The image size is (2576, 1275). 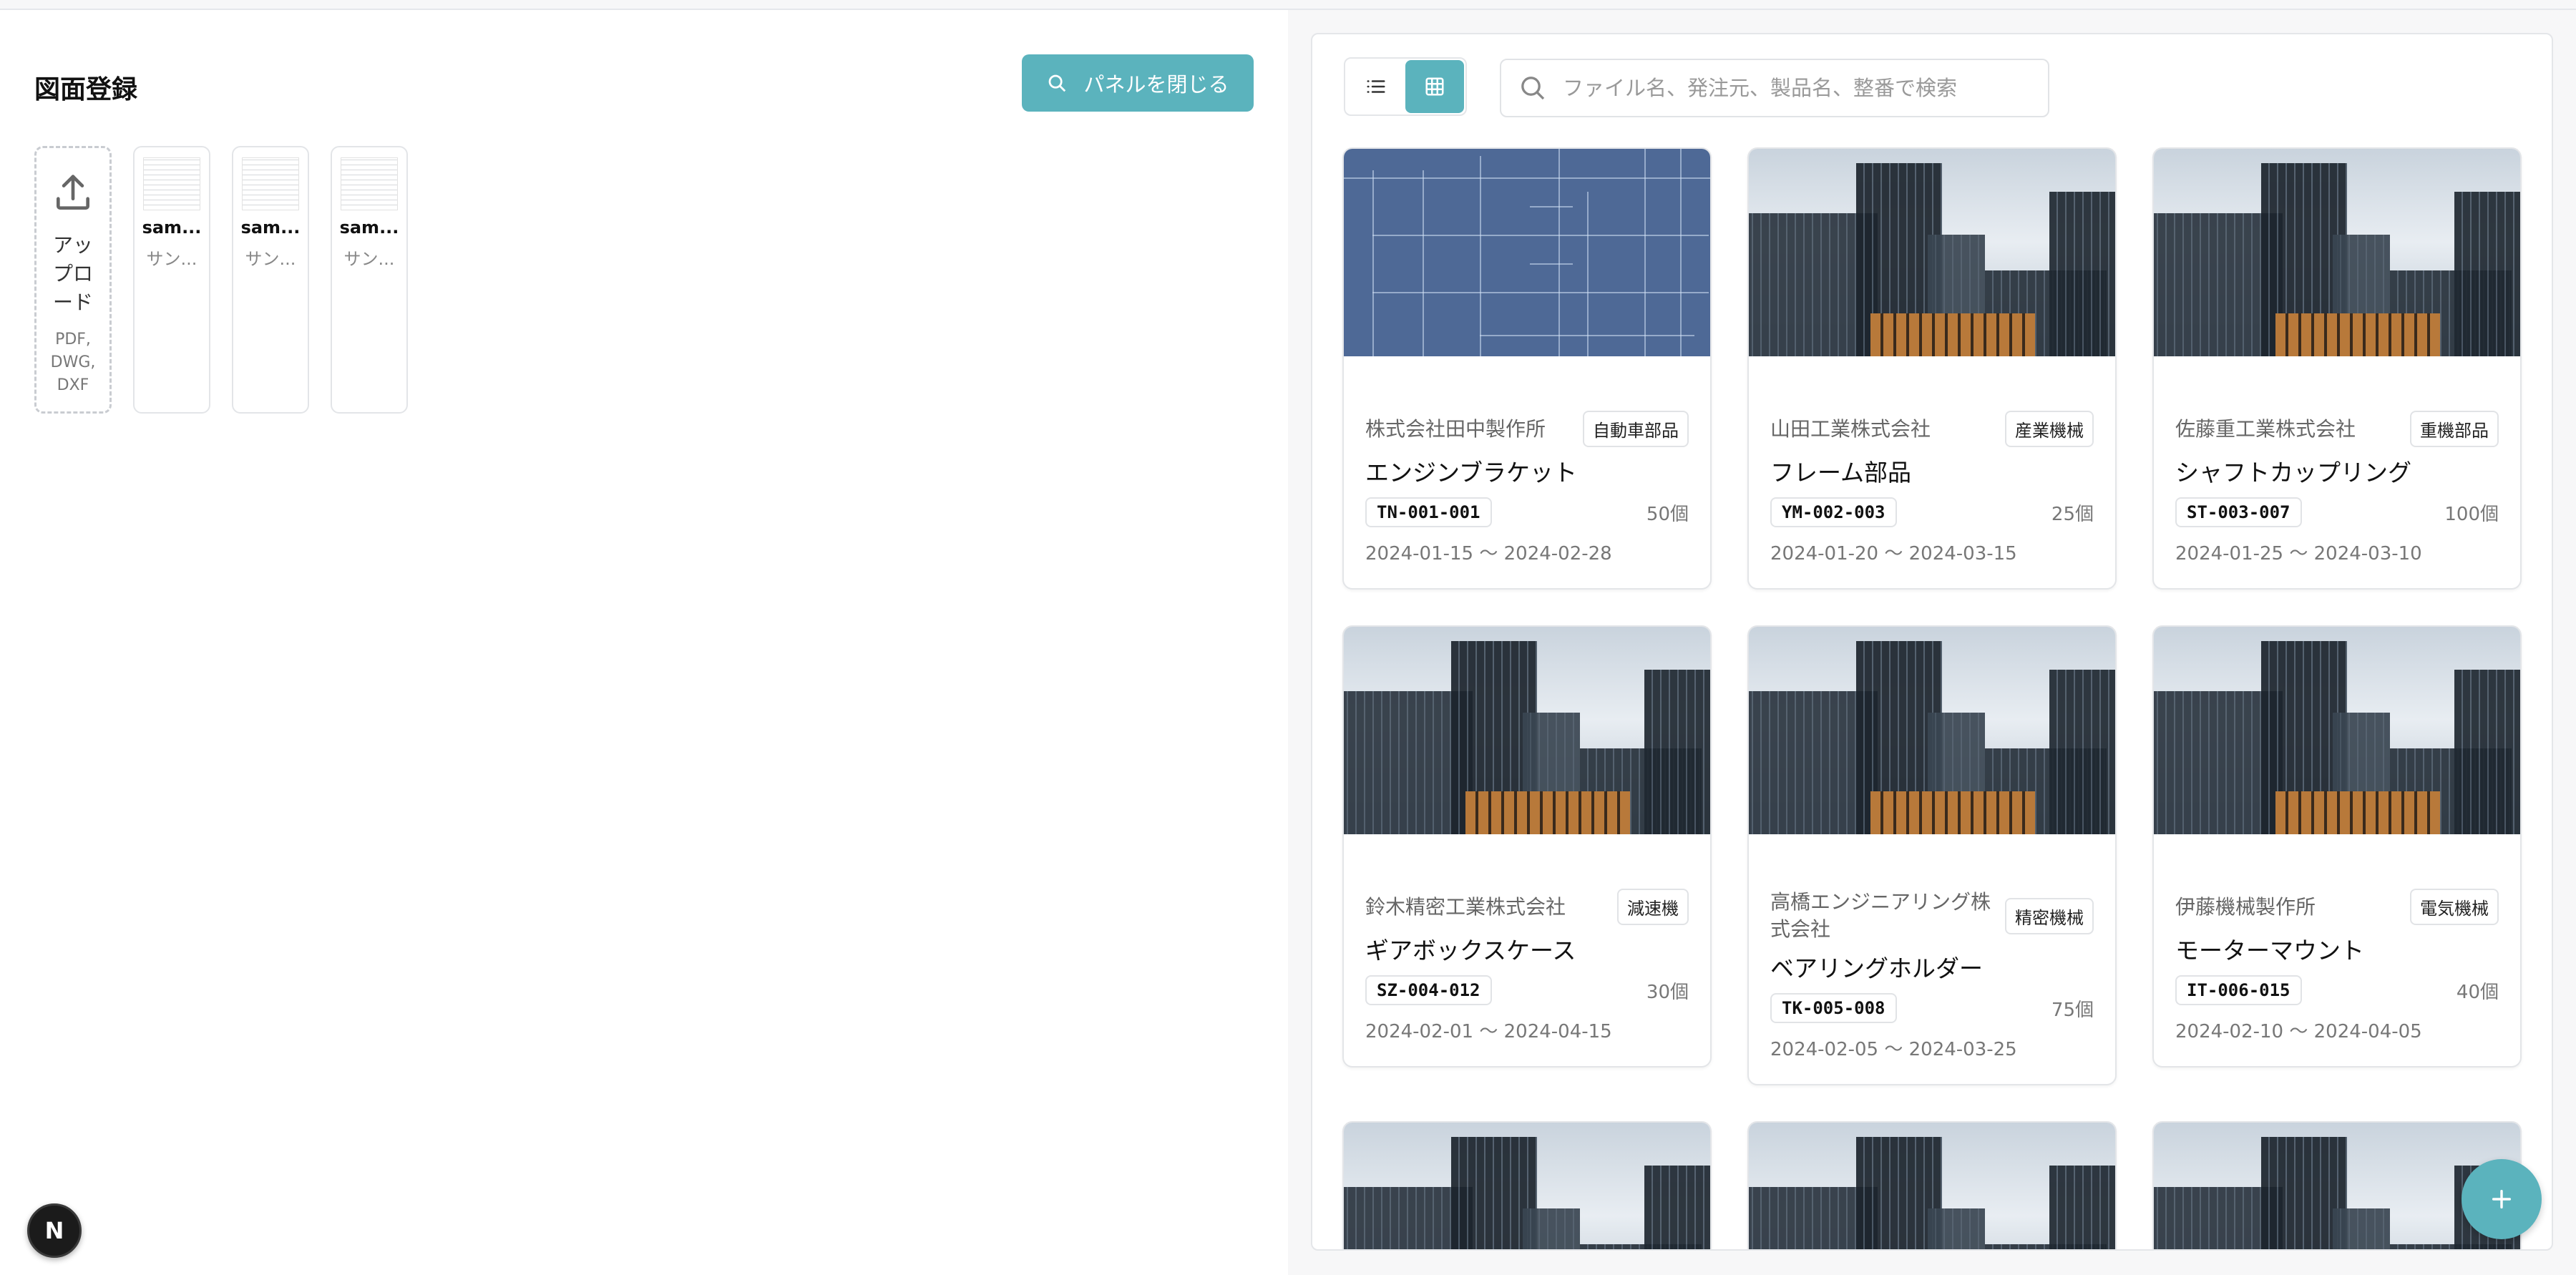 I want to click on add-drawing-button, so click(x=2502, y=1199).